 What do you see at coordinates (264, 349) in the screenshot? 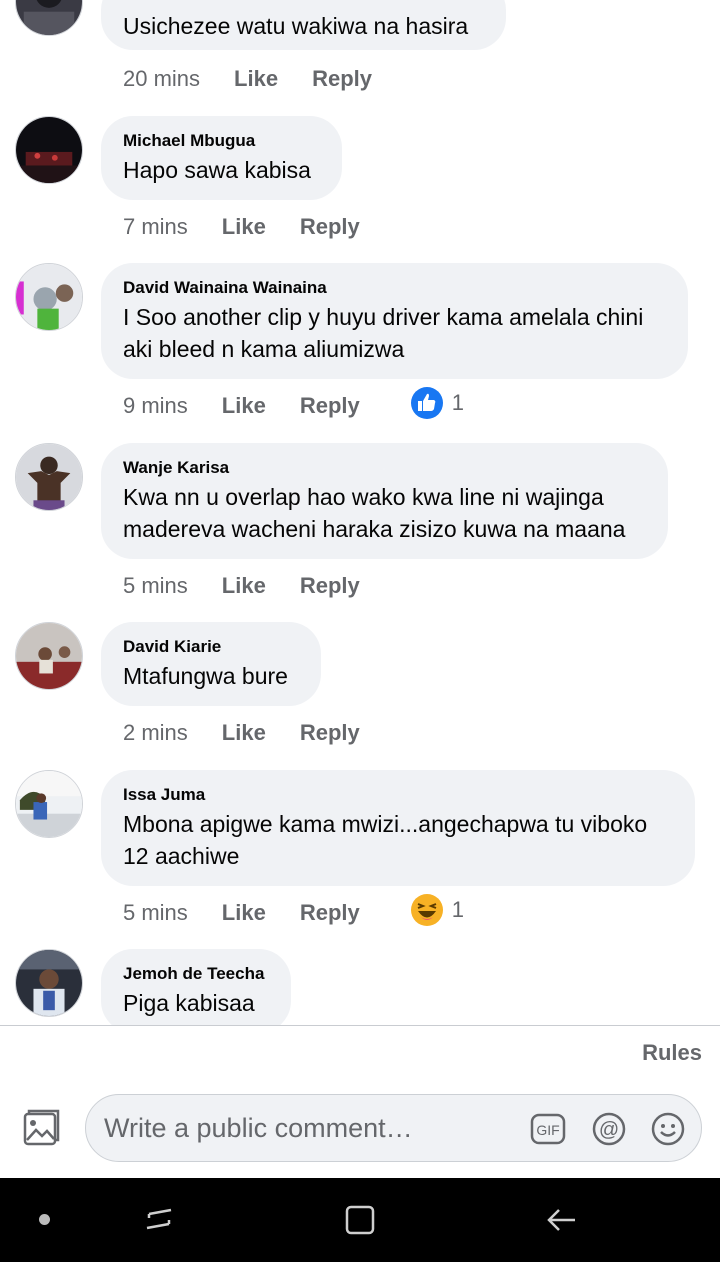
I see `comment-text-line: aki bleed n kama aliumizwa` at bounding box center [264, 349].